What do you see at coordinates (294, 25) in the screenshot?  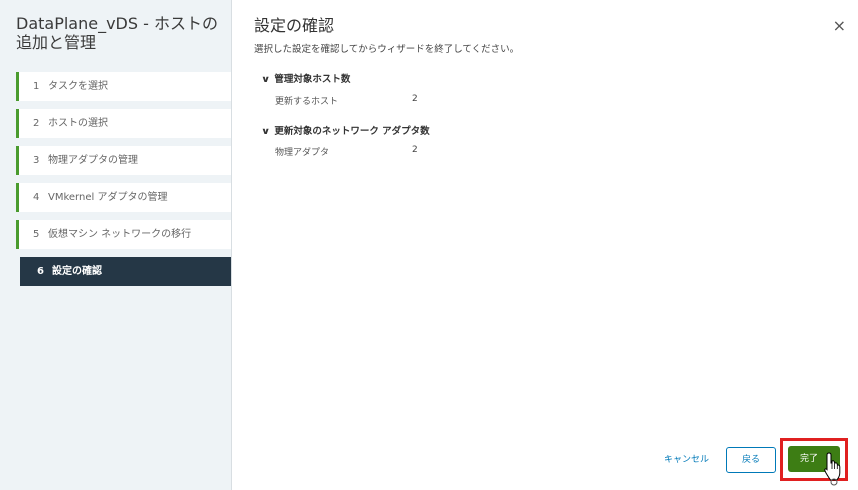 I see `page-title: 設定の確認` at bounding box center [294, 25].